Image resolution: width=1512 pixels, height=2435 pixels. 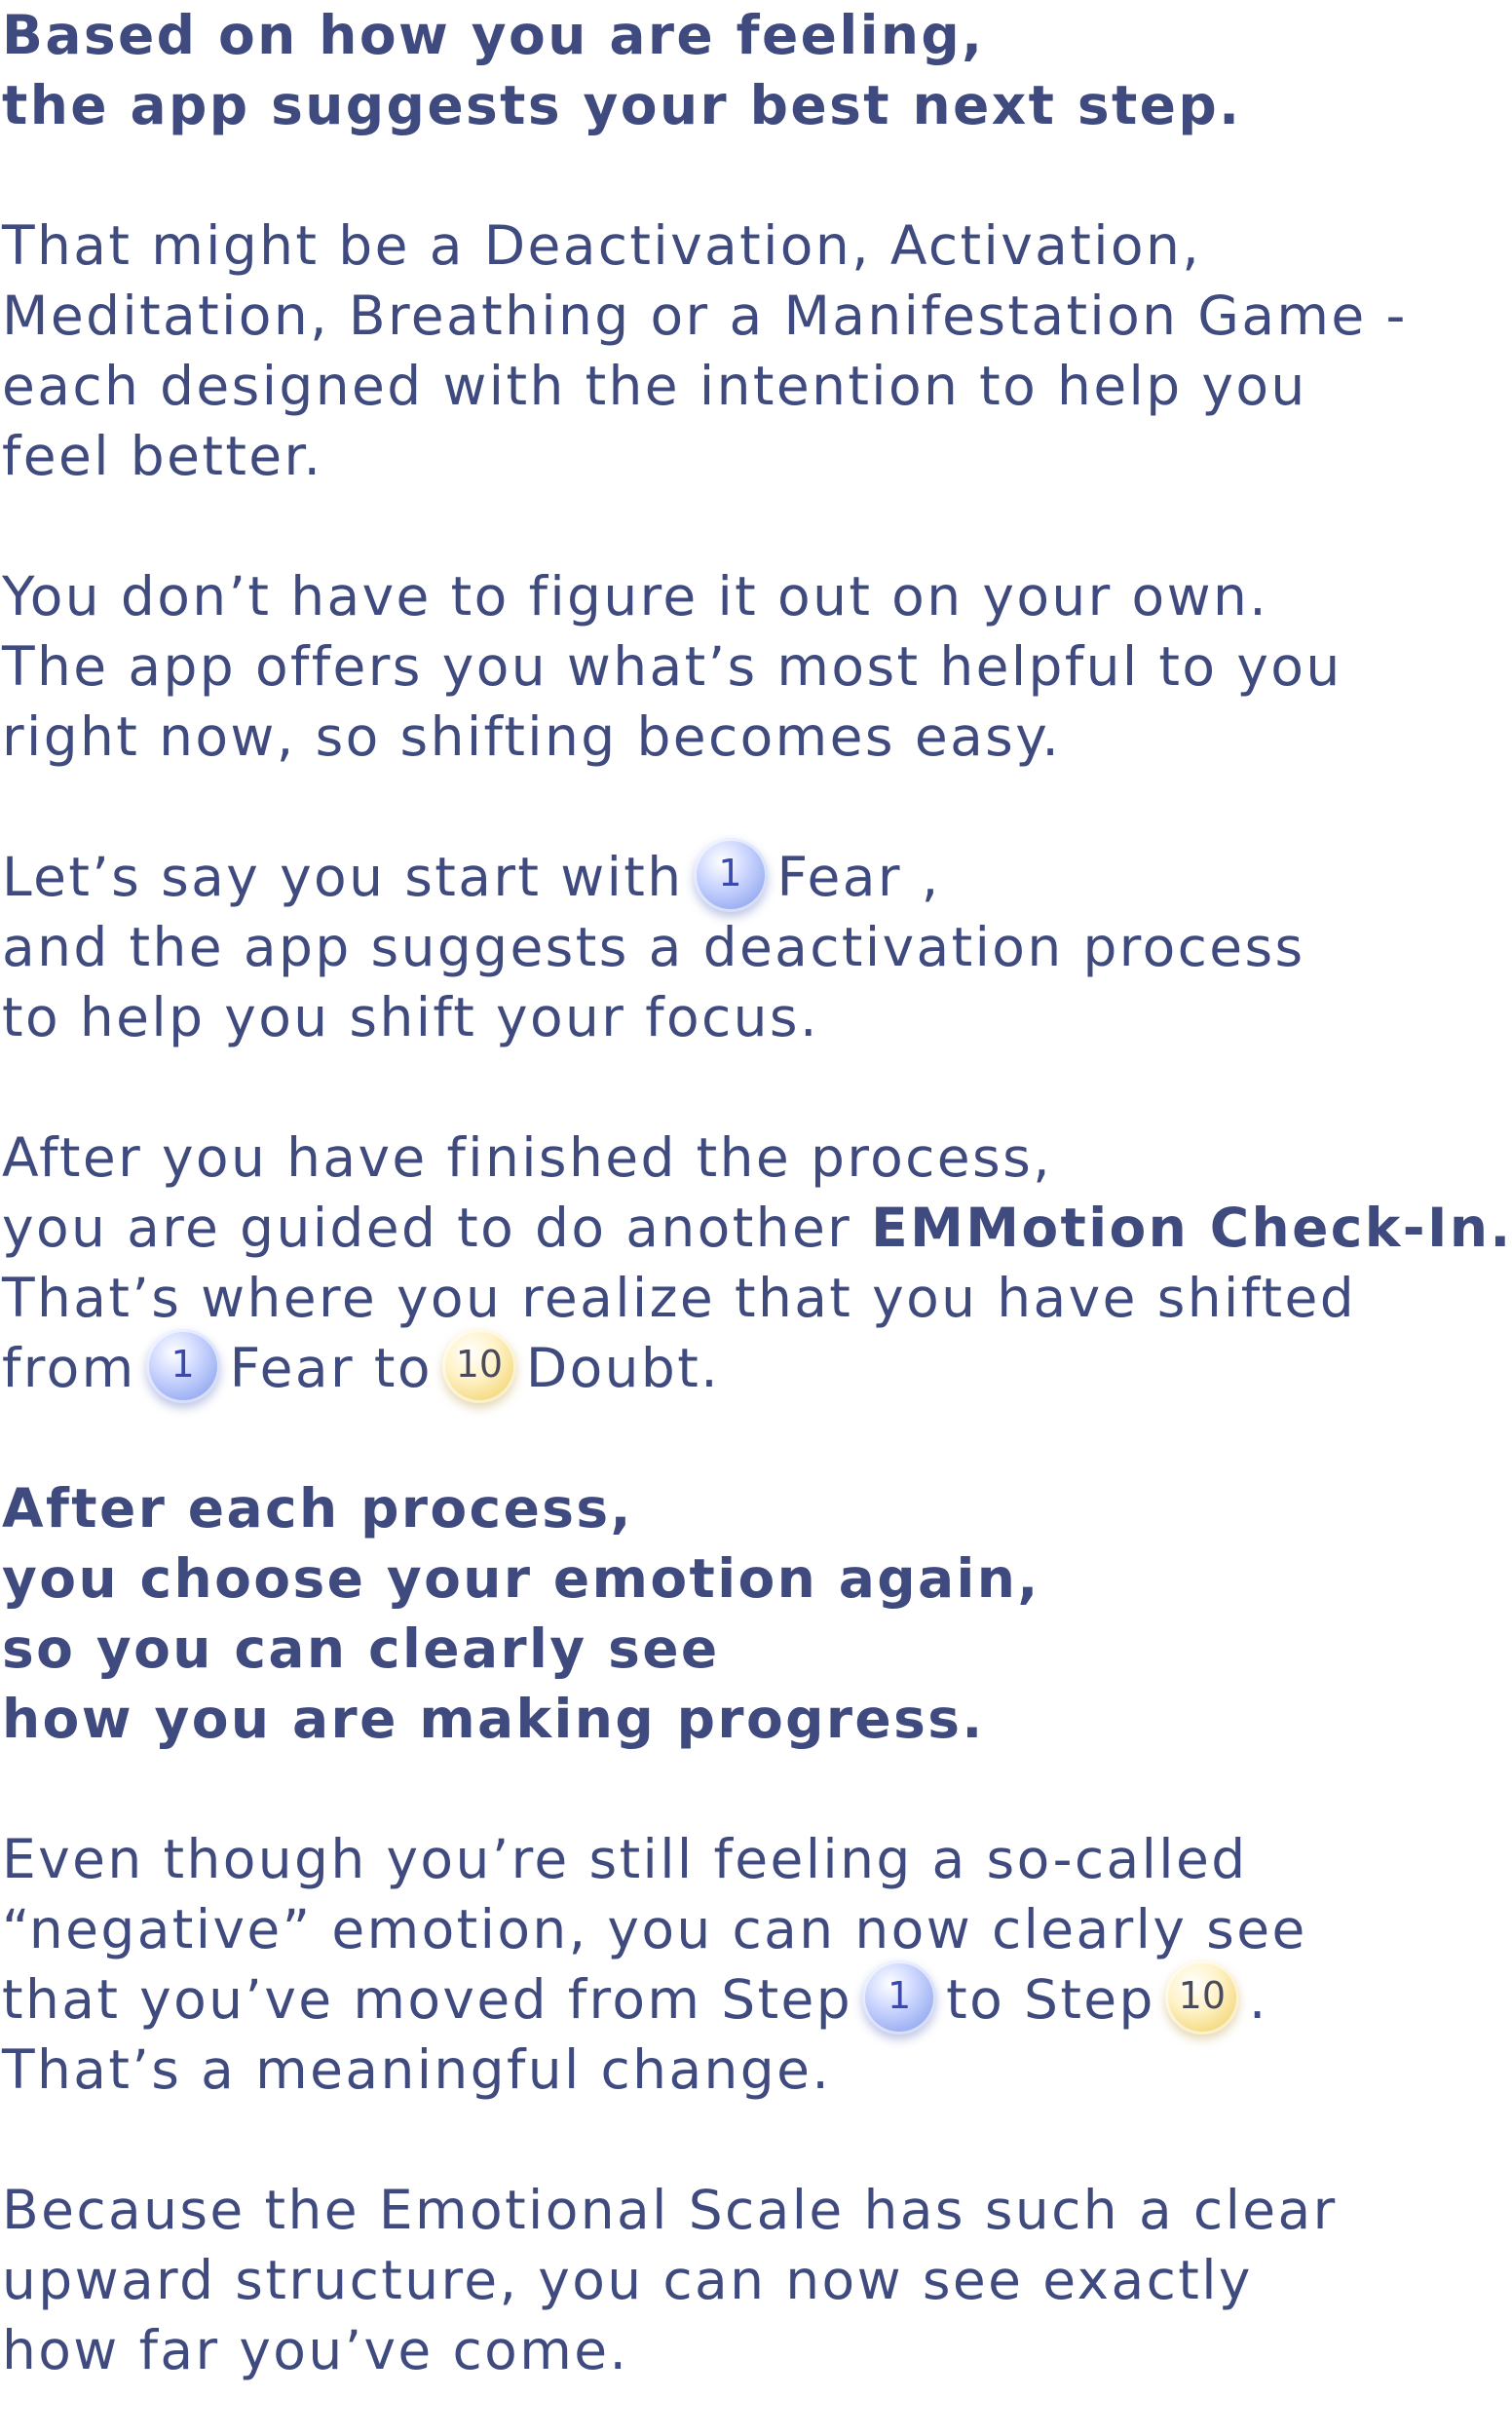 I want to click on each-line-1: After each process,, so click(x=318, y=1509).